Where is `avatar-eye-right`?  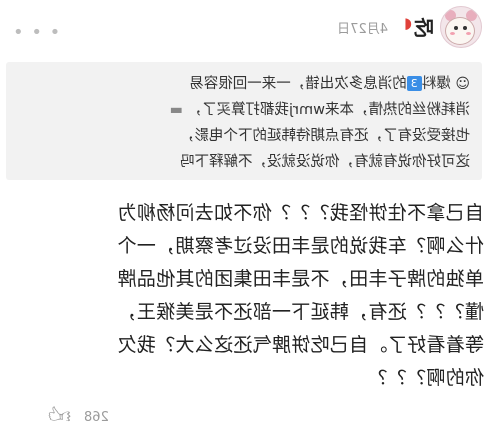
avatar-eye-right is located at coordinates (456, 28).